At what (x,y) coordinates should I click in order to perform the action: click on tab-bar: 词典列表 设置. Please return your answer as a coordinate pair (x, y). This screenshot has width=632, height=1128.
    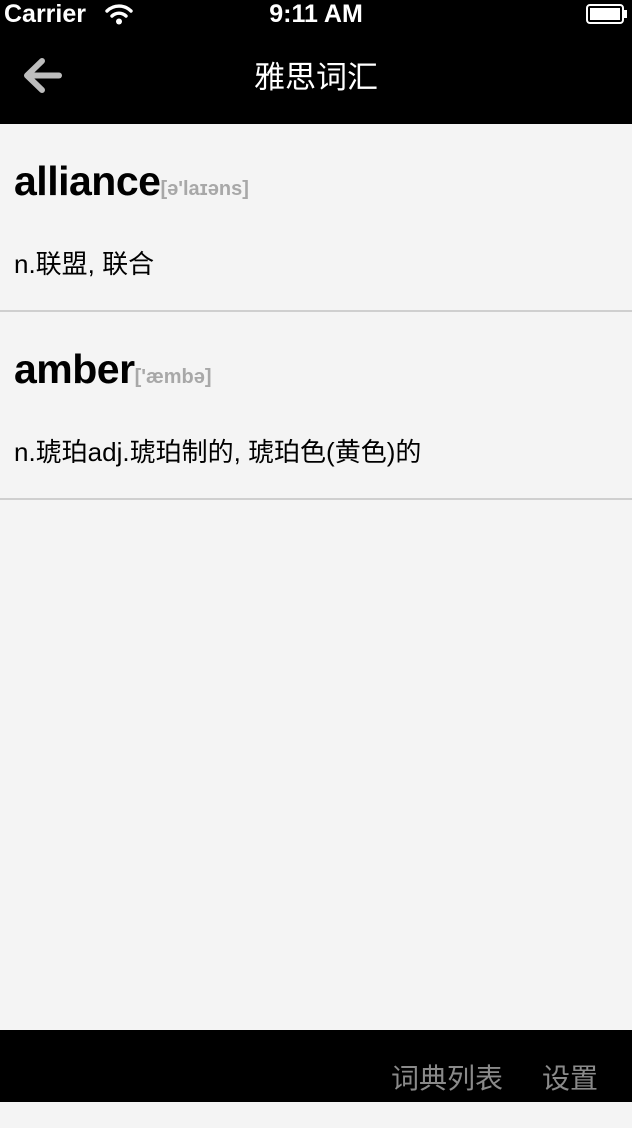
    Looking at the image, I should click on (316, 1066).